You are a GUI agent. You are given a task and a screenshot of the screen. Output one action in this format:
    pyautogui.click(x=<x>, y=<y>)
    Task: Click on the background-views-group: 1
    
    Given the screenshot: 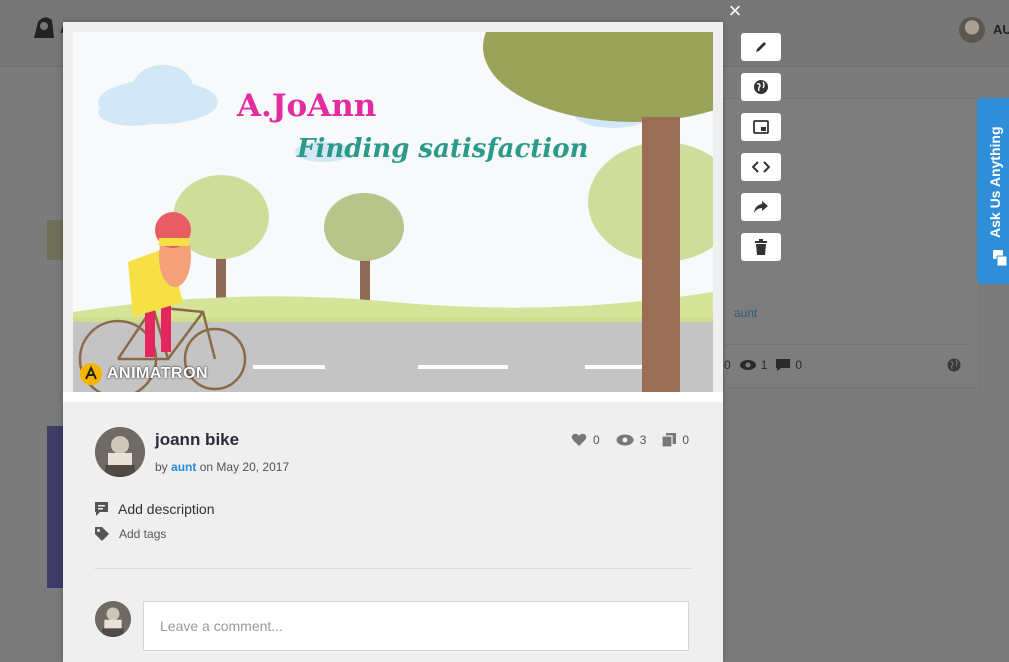 What is the action you would take?
    pyautogui.click(x=753, y=365)
    